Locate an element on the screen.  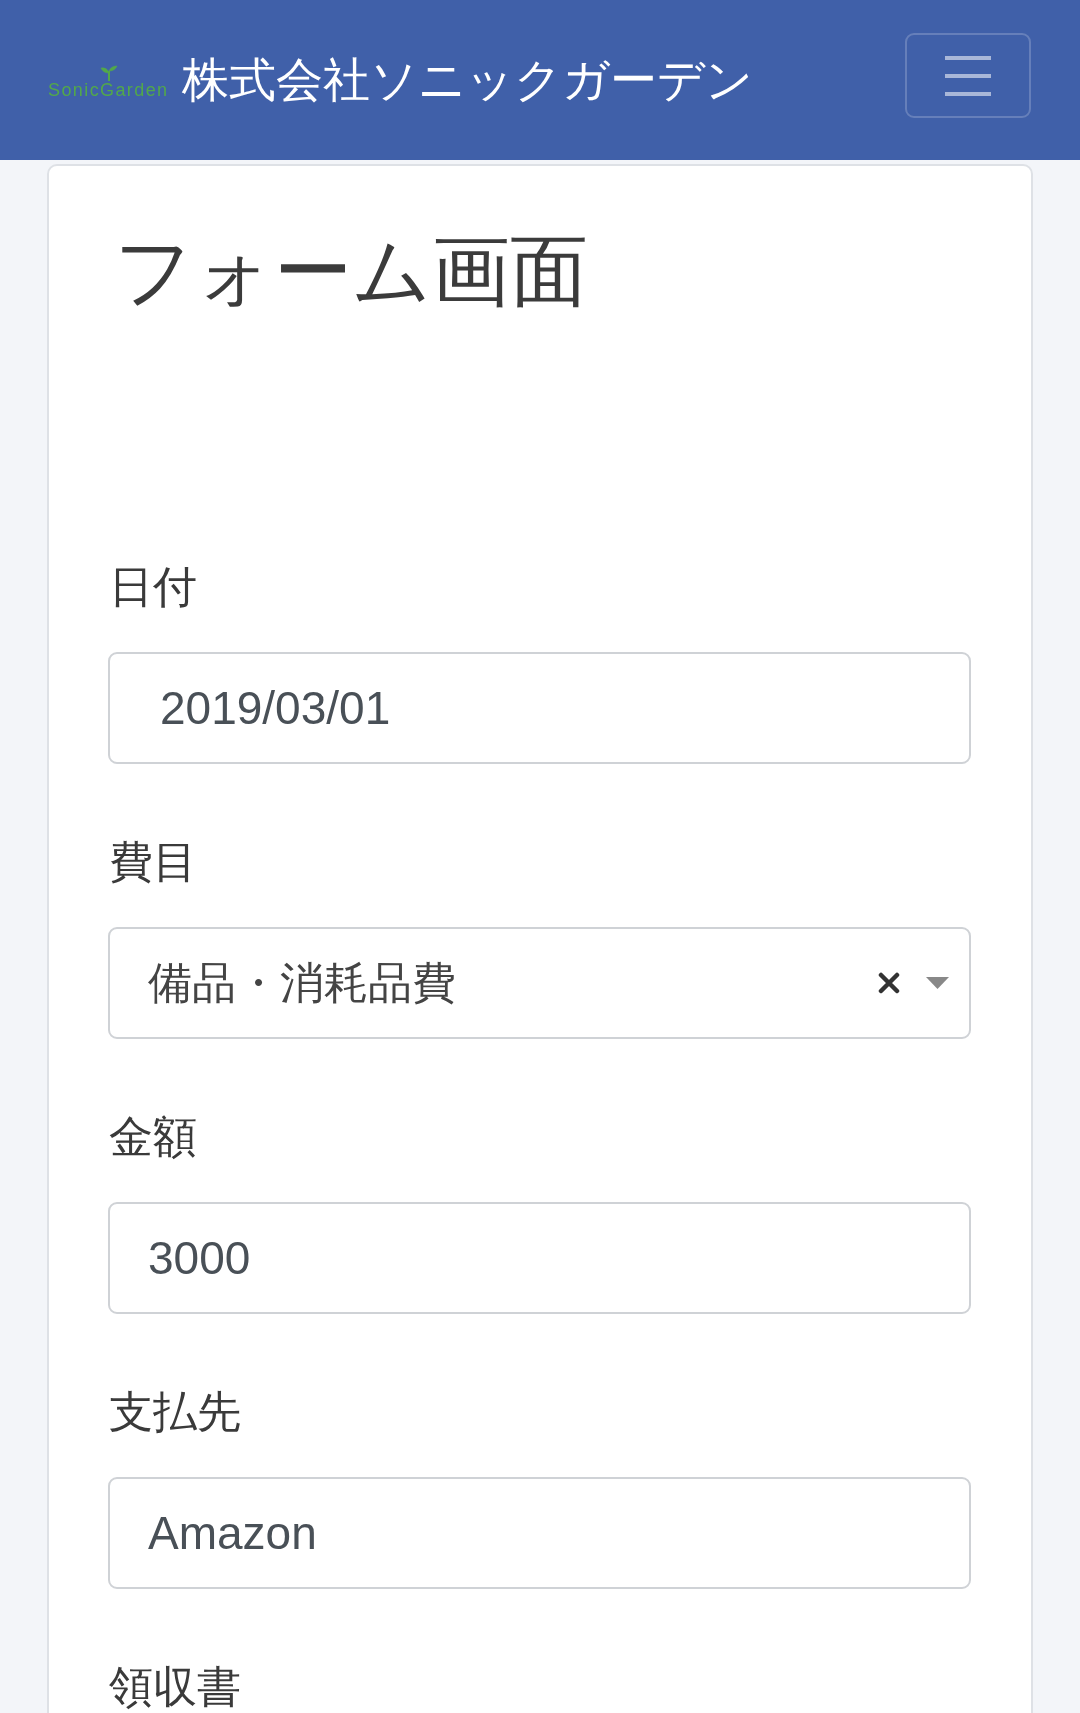
menu-button is located at coordinates (968, 75).